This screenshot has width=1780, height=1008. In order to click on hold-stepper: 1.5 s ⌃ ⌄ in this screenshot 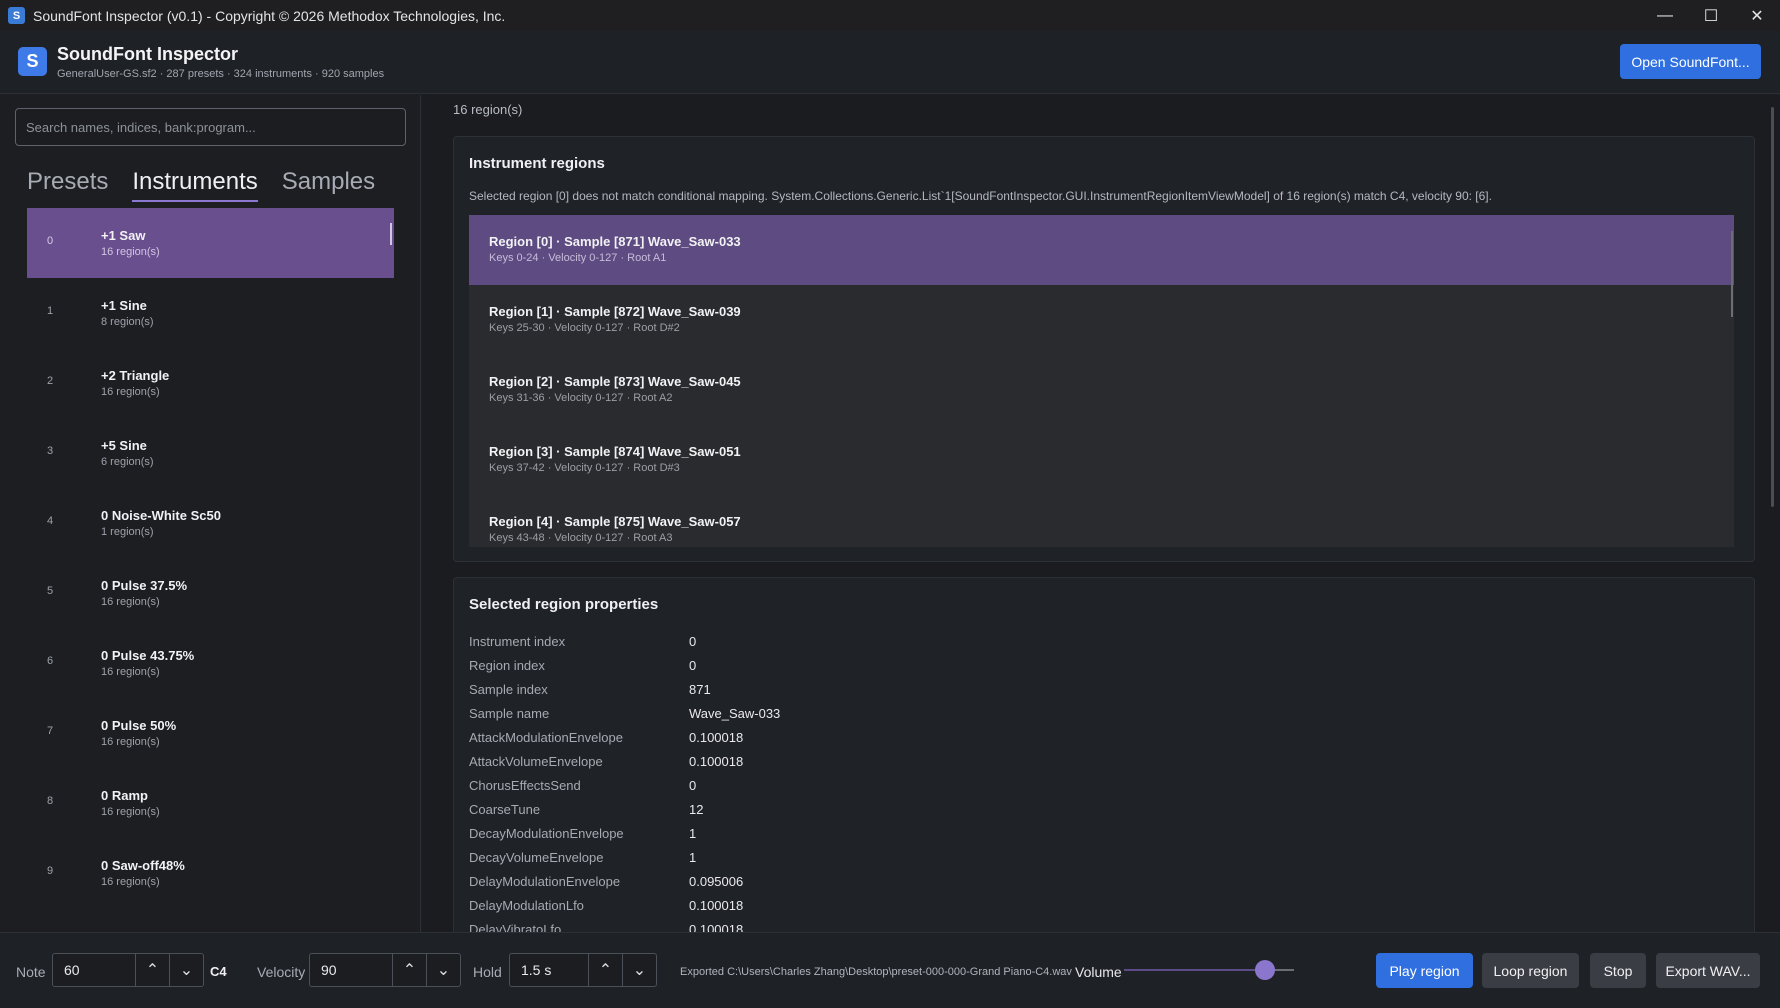, I will do `click(583, 970)`.